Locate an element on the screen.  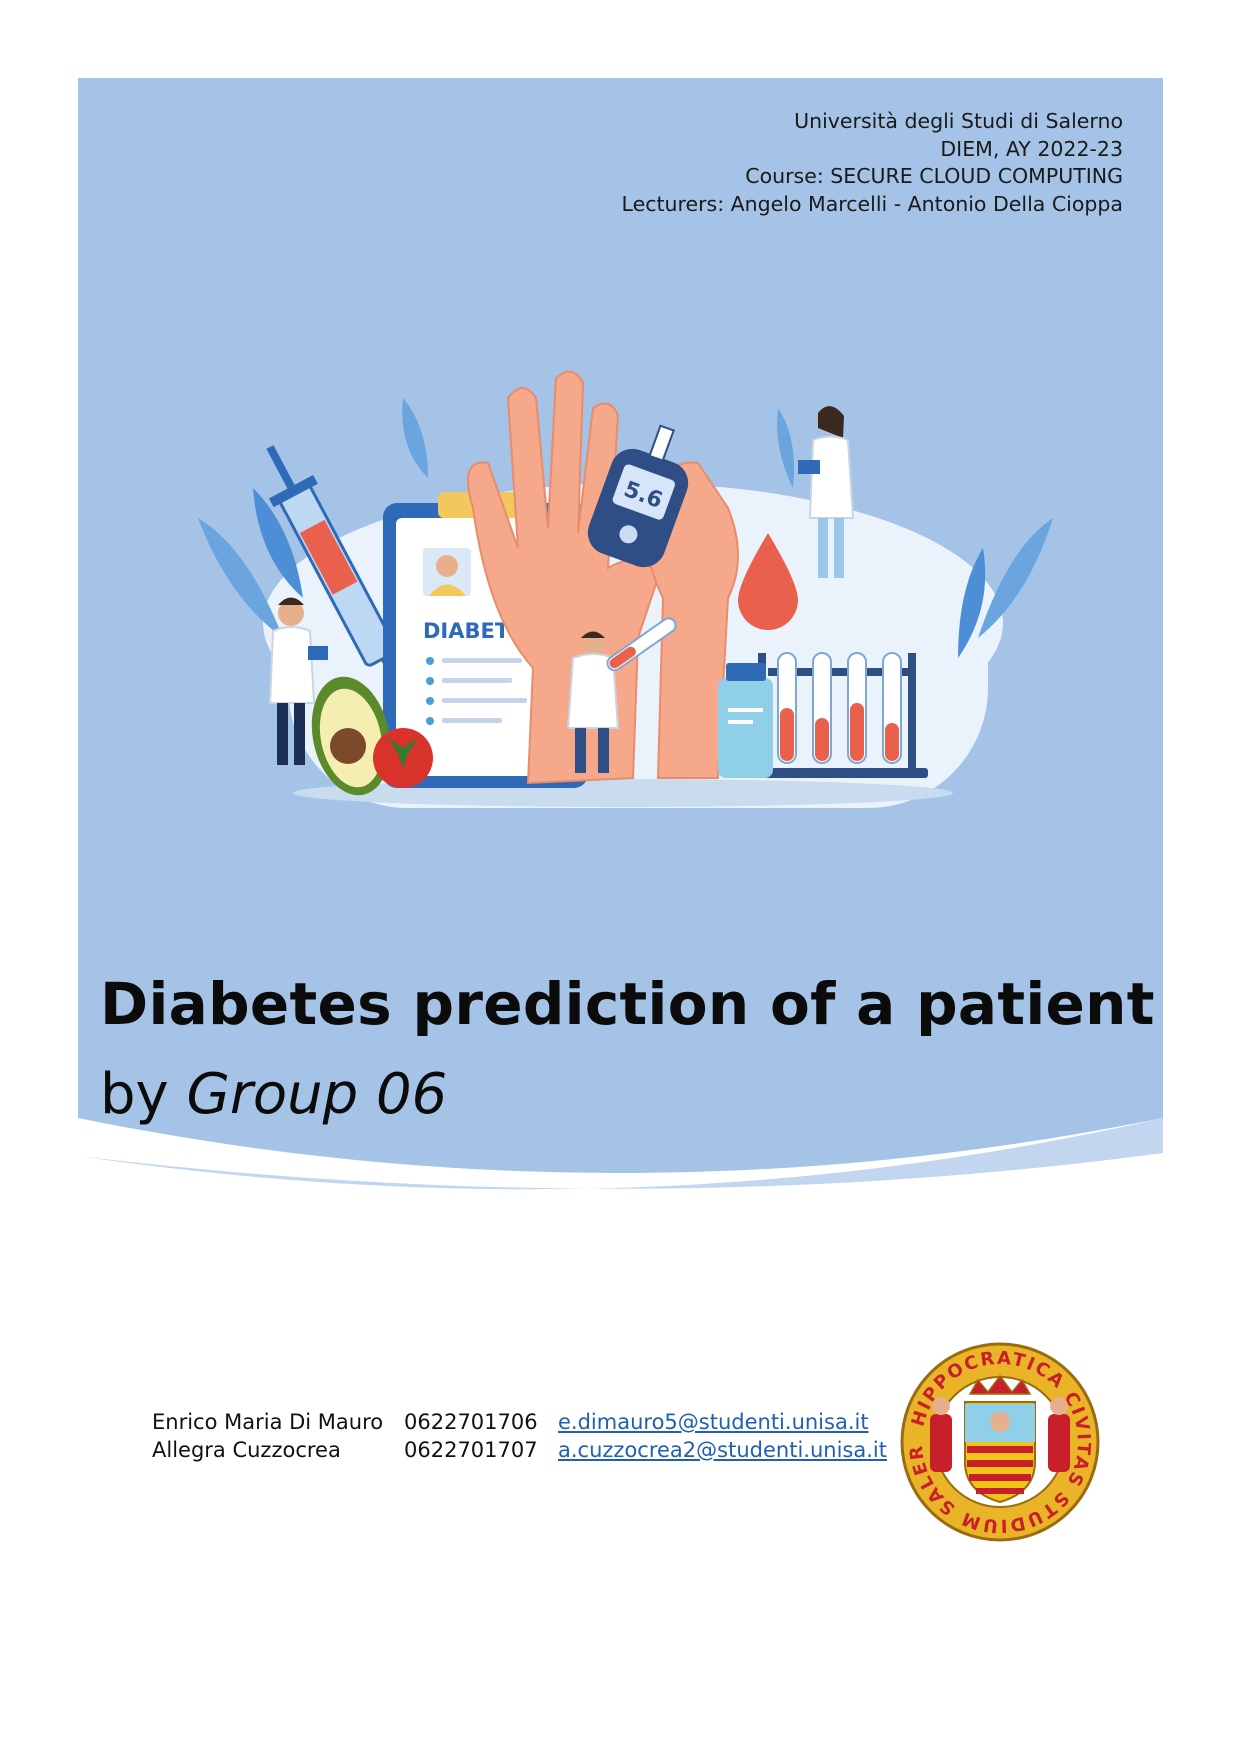
document-title: Diabetes prediction of a patient is located at coordinates (627, 1004).